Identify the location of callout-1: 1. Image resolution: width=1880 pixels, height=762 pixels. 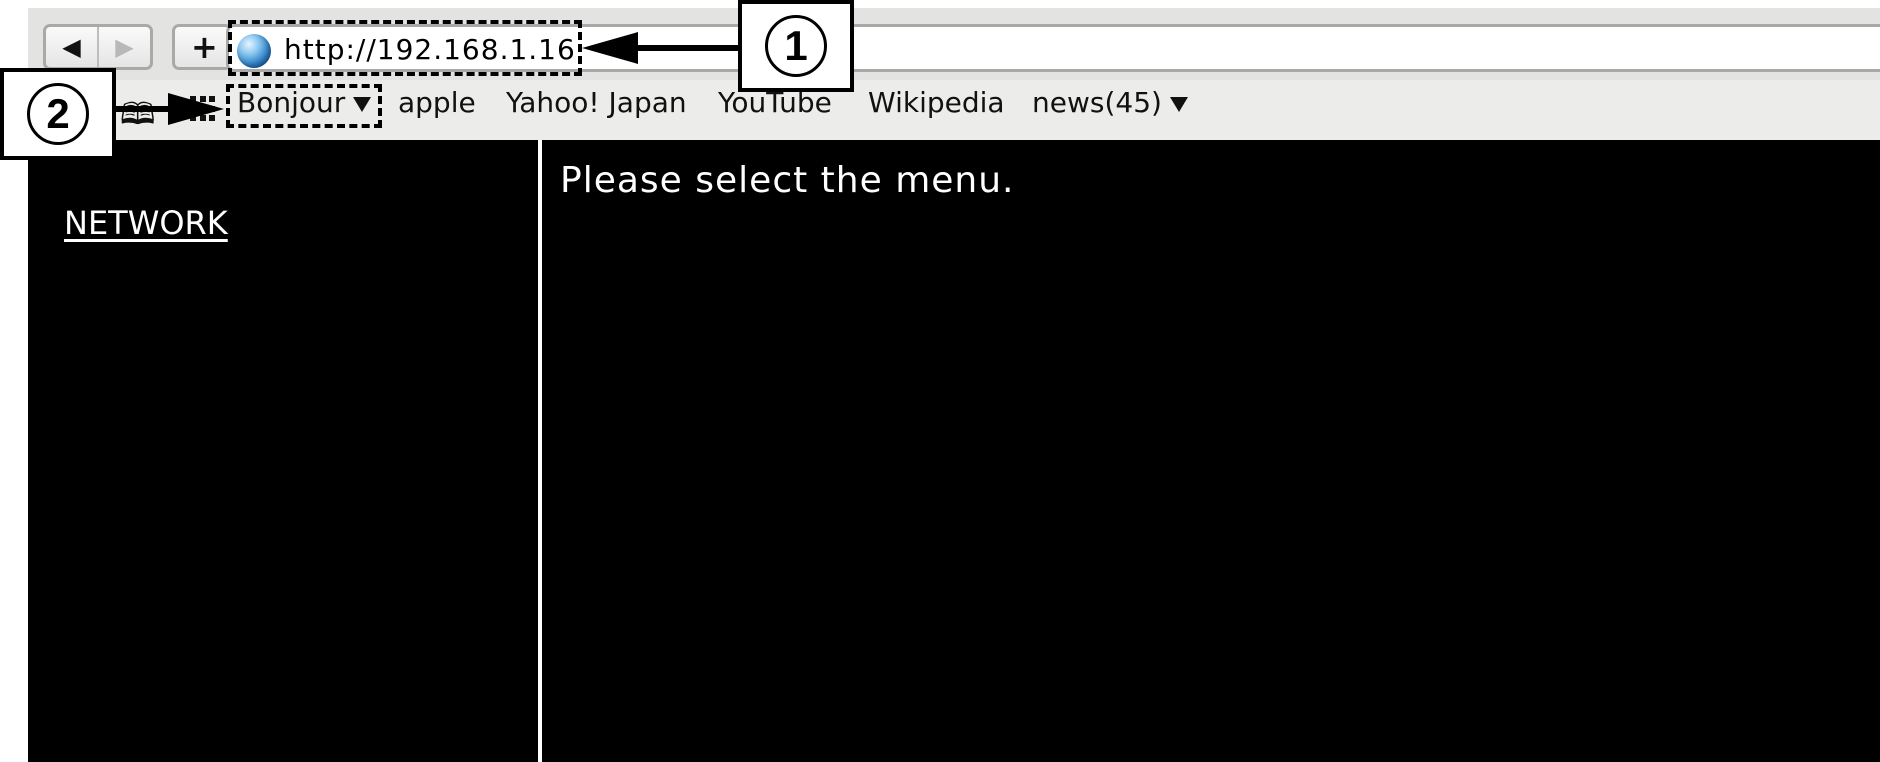
(796, 46).